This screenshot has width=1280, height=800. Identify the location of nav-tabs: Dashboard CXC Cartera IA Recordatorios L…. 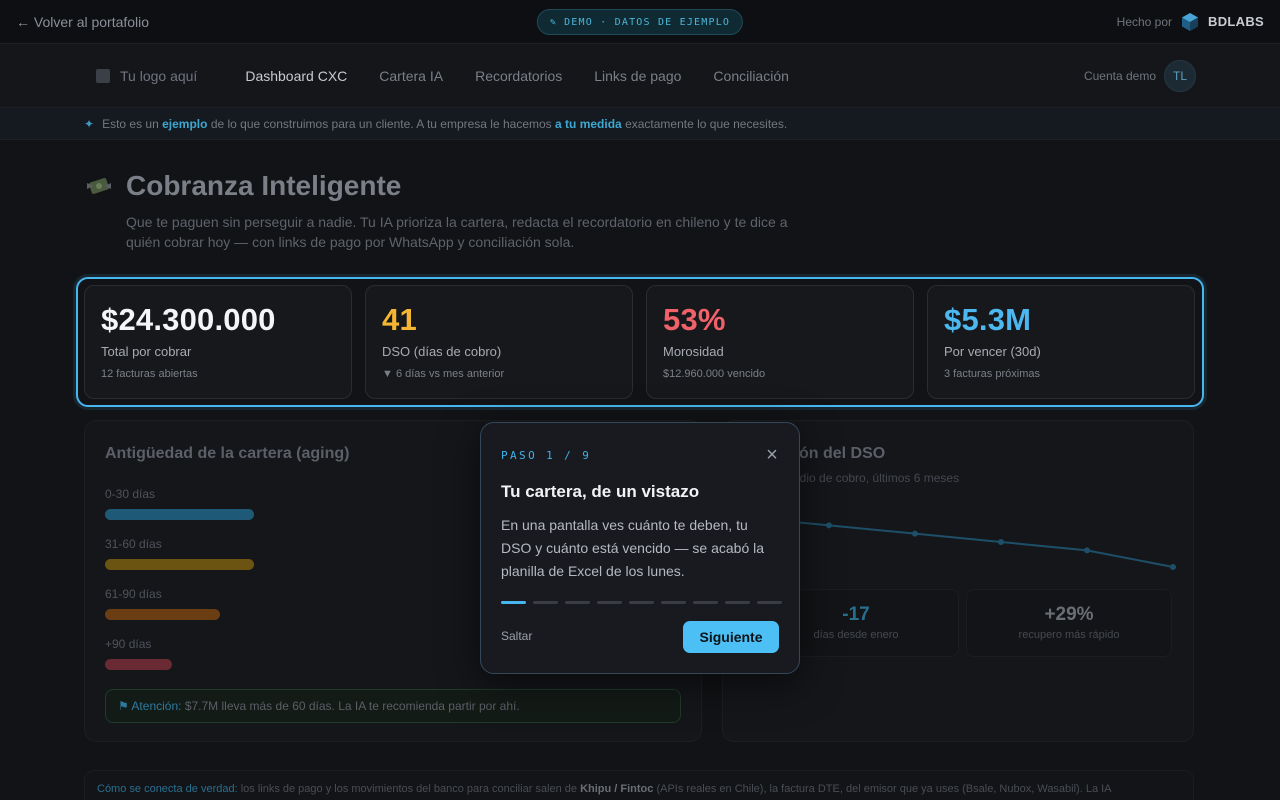
(517, 76).